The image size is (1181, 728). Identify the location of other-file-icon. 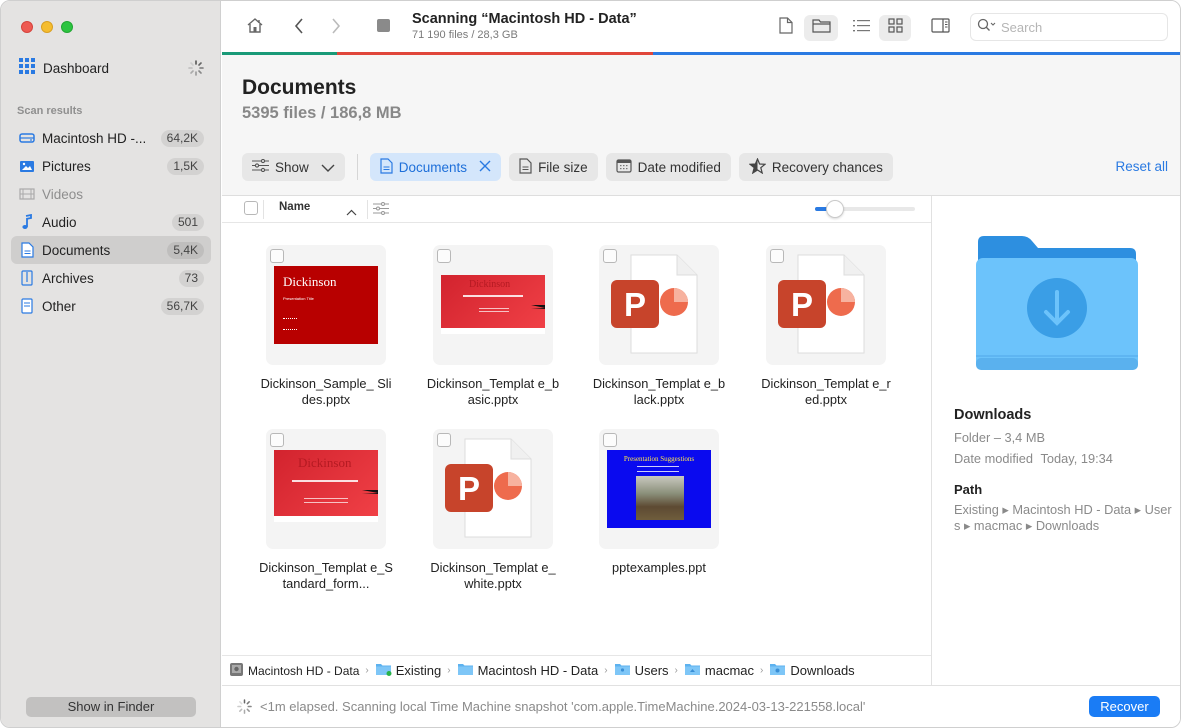
(27, 306).